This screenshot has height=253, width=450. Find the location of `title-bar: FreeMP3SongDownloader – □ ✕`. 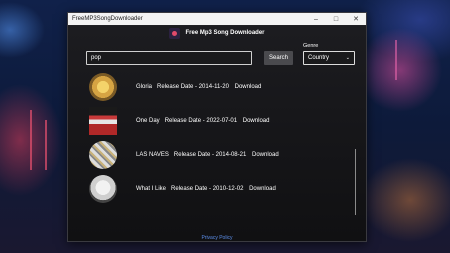

title-bar: FreeMP3SongDownloader – □ ✕ is located at coordinates (217, 19).